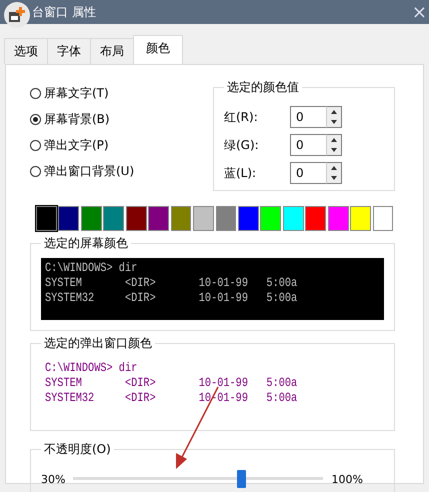 This screenshot has height=492, width=429. Describe the element at coordinates (64, 12) in the screenshot. I see `window-title: 台窗口 属性` at that location.